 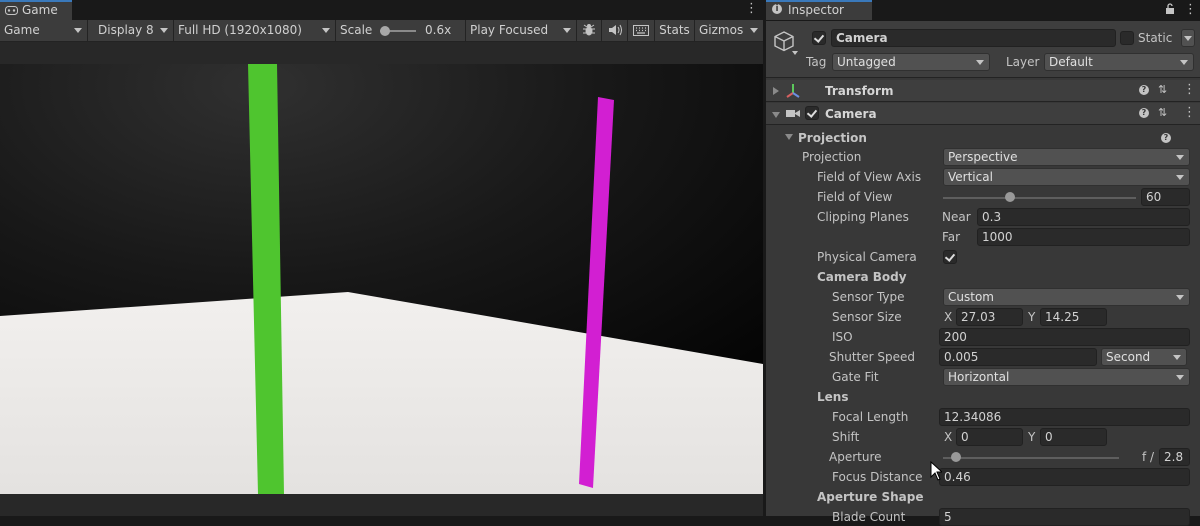 What do you see at coordinates (1066, 177) in the screenshot?
I see `fov-axis-dropdown: Vertical` at bounding box center [1066, 177].